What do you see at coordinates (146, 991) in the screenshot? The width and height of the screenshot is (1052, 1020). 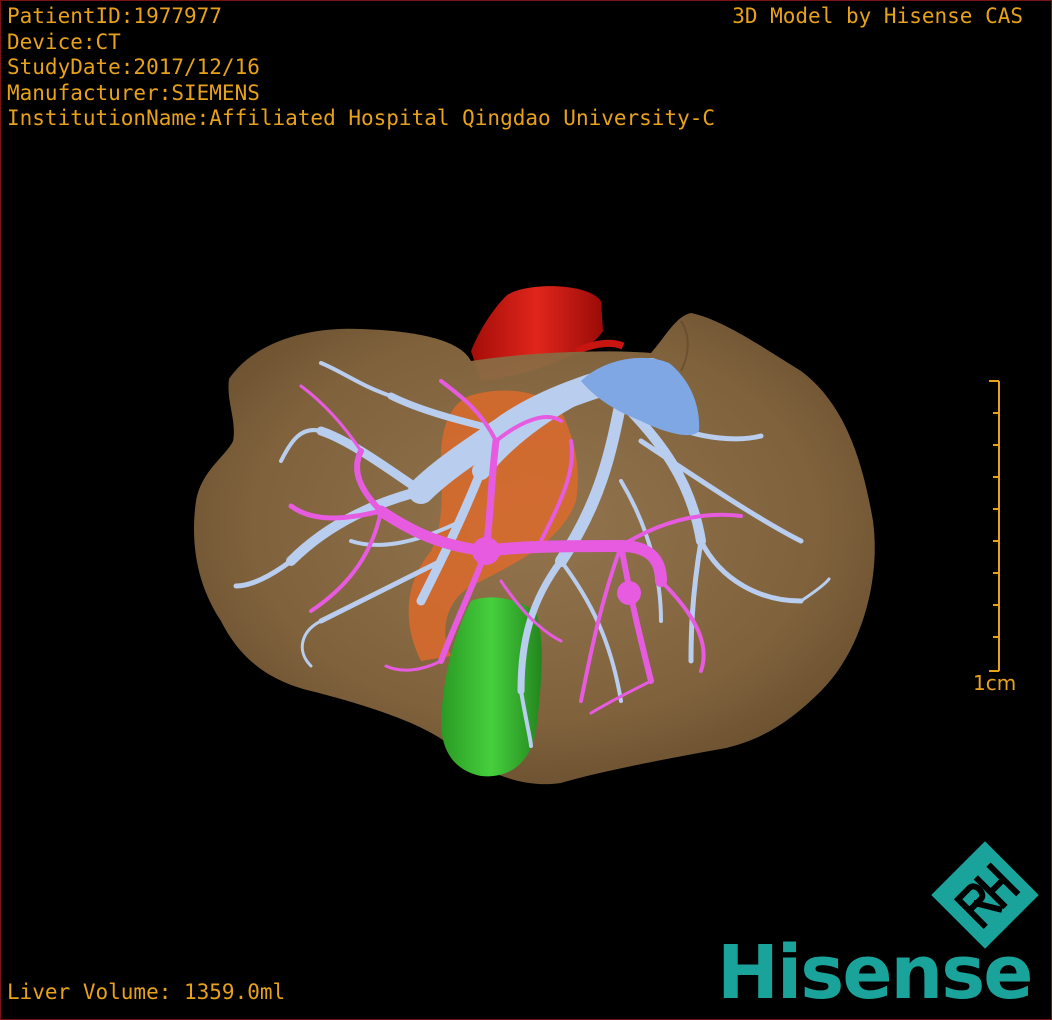 I see `liver-volume: Liver Volume: 1359.0ml` at bounding box center [146, 991].